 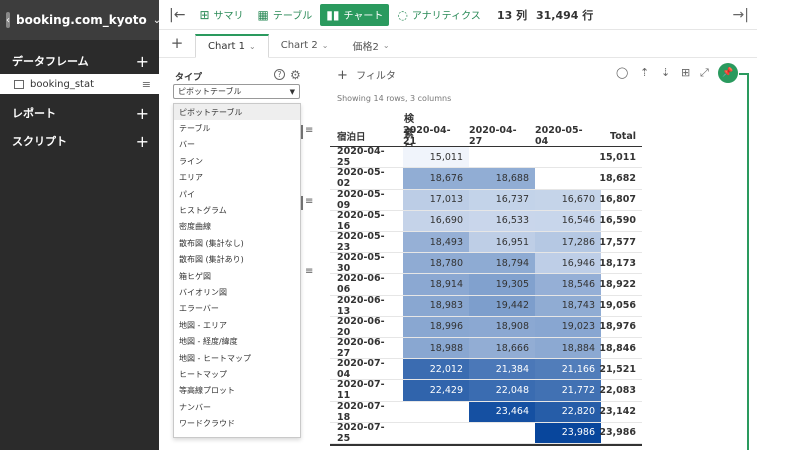 What do you see at coordinates (237, 309) in the screenshot?
I see `dropdown-item: エラーバー` at bounding box center [237, 309].